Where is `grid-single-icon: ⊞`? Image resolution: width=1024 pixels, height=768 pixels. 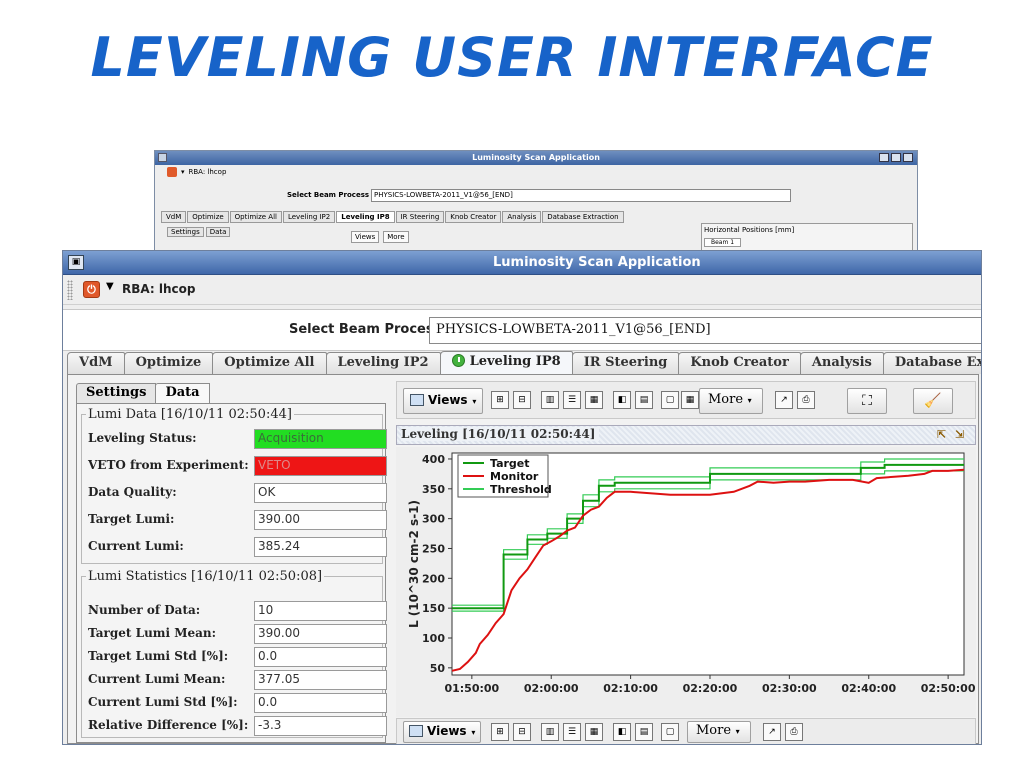 grid-single-icon: ⊞ is located at coordinates (500, 400).